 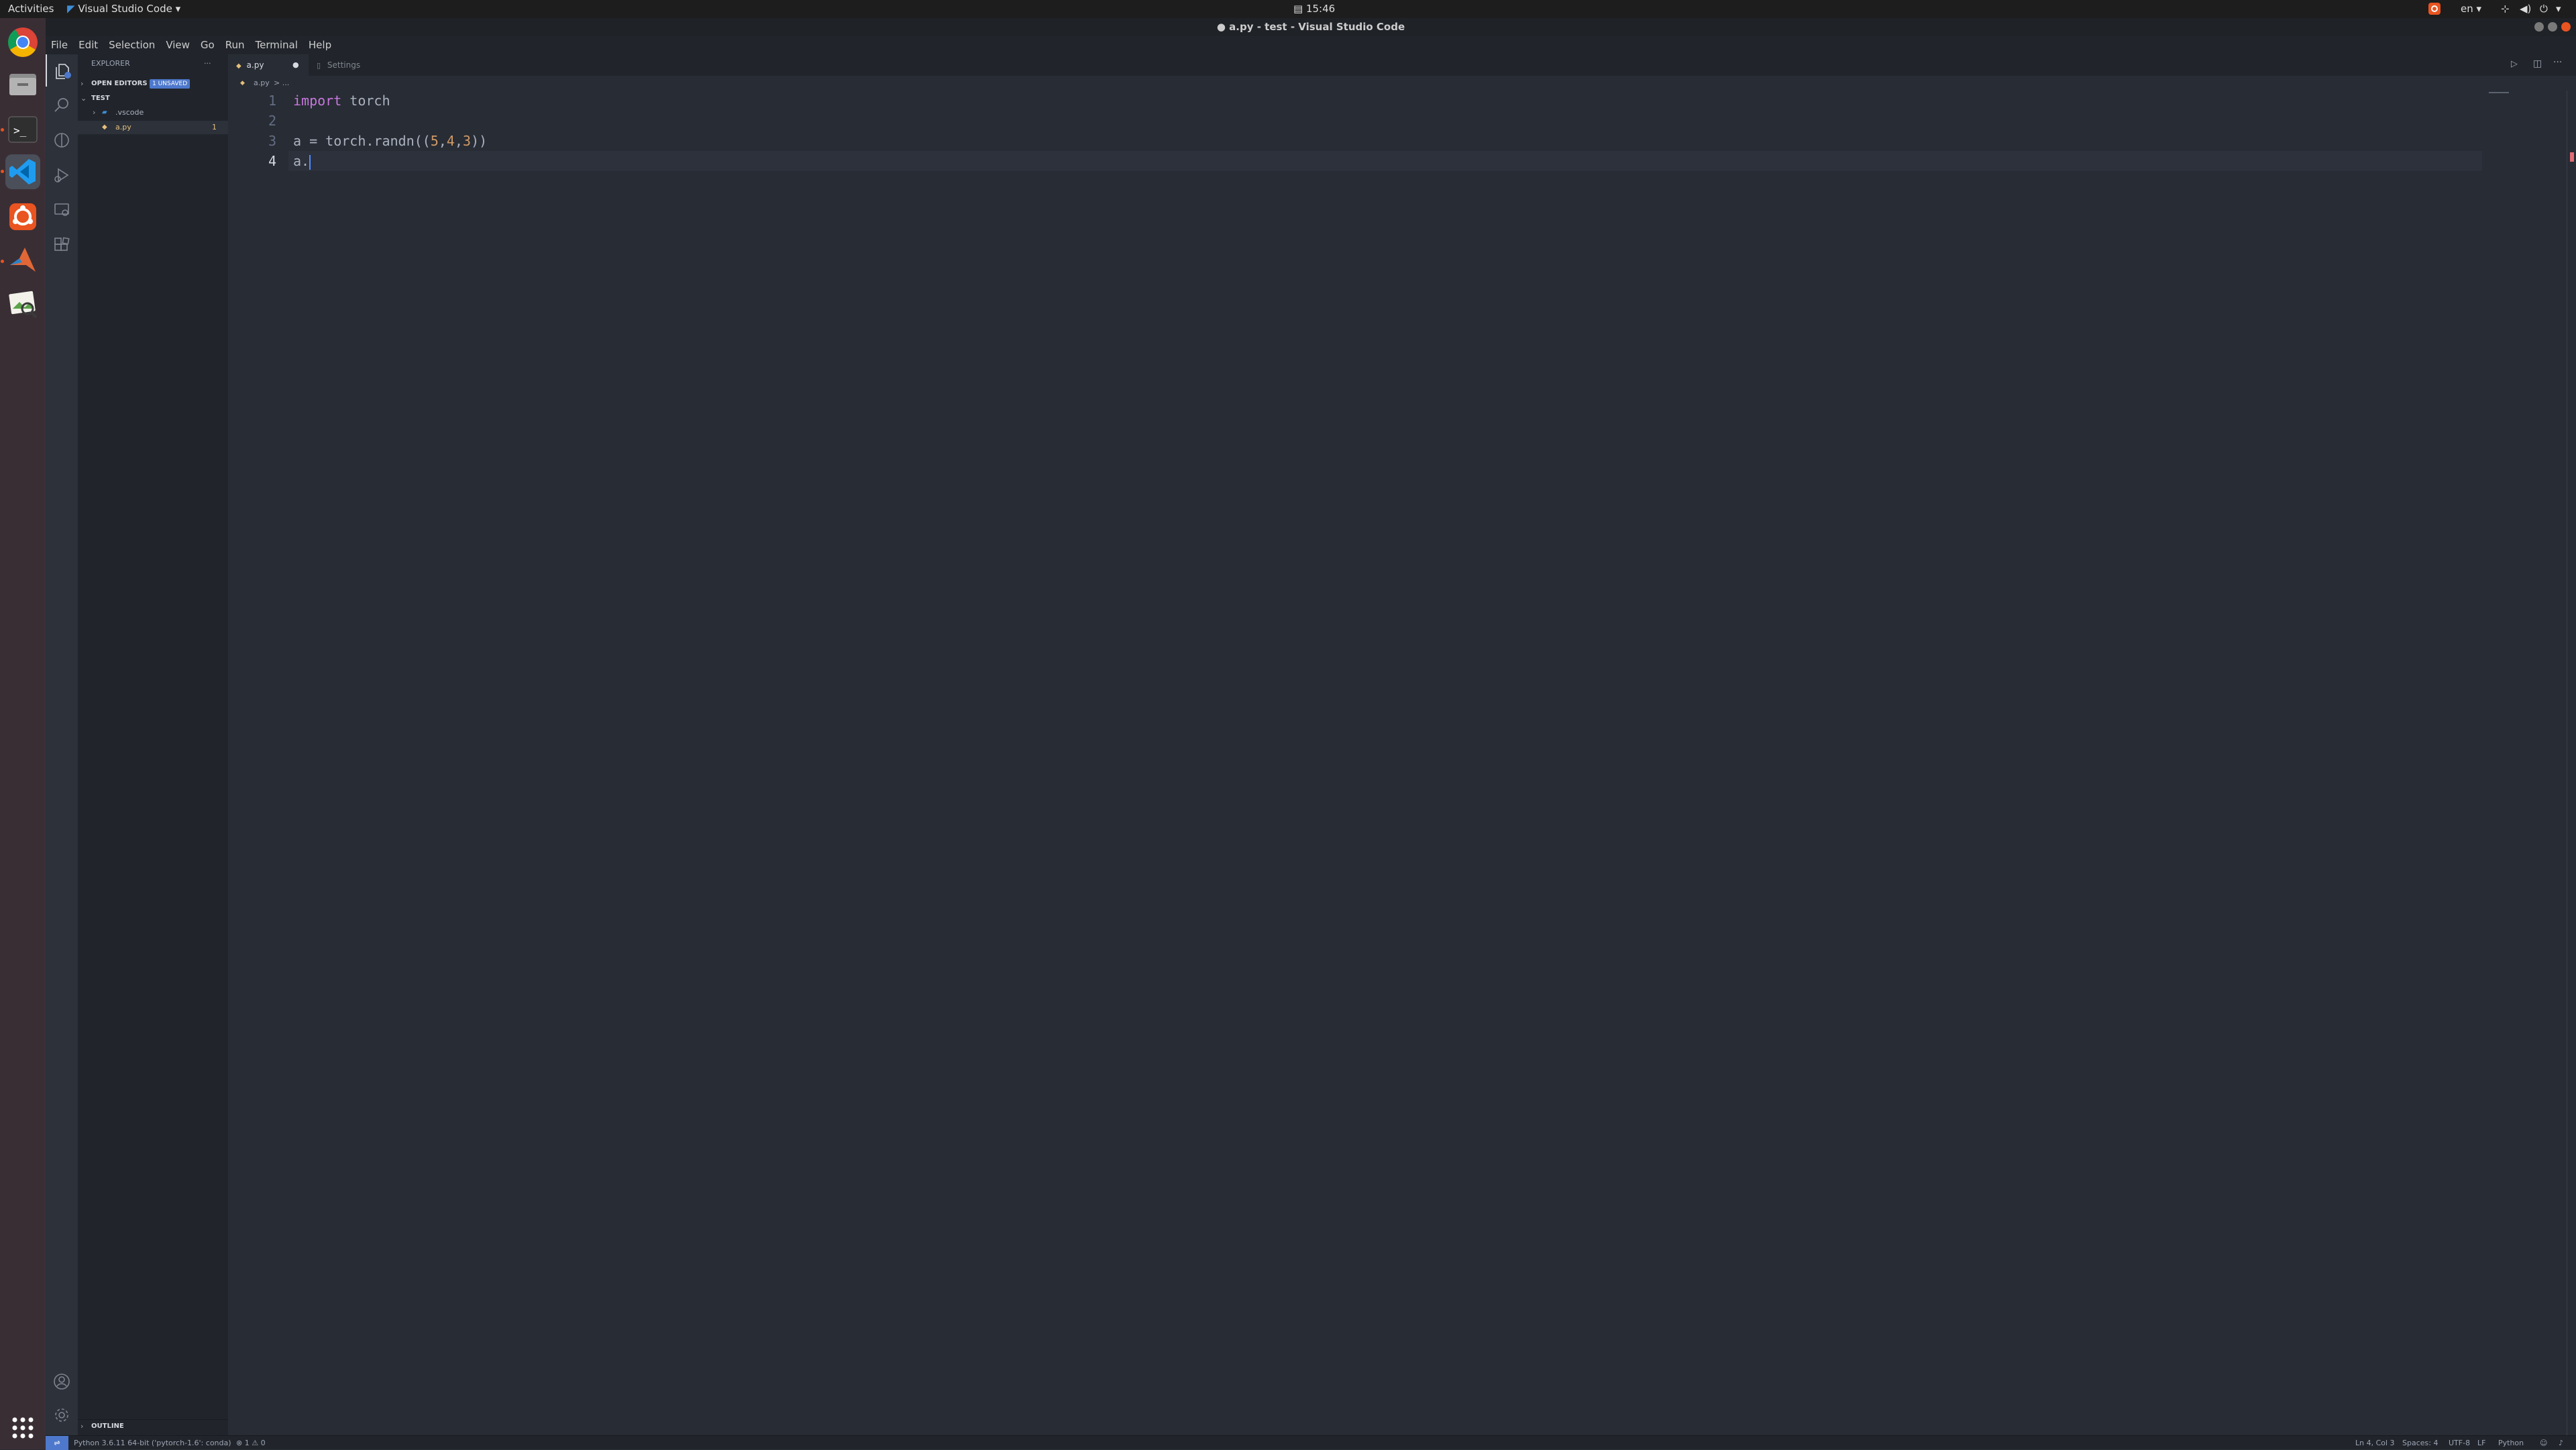 I want to click on run-python-file-icon: ▷, so click(x=2514, y=64).